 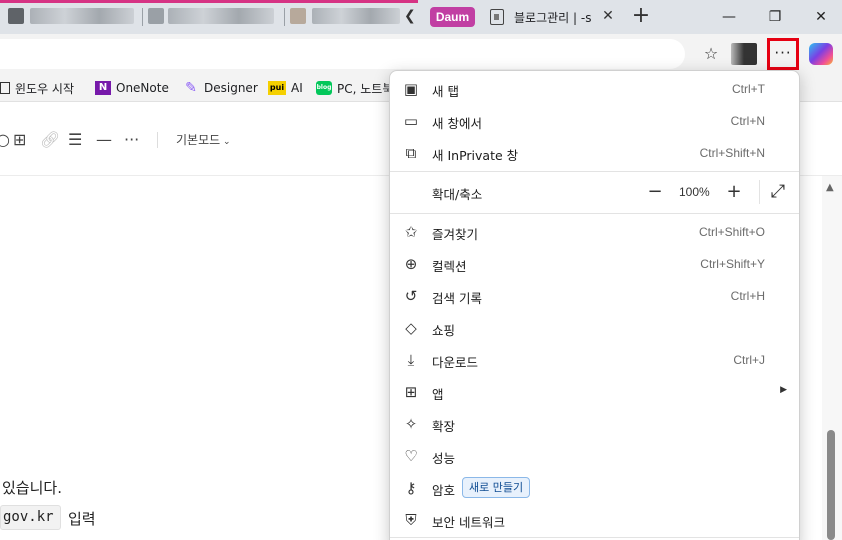 I want to click on shopping-icon: ◇, so click(x=411, y=328).